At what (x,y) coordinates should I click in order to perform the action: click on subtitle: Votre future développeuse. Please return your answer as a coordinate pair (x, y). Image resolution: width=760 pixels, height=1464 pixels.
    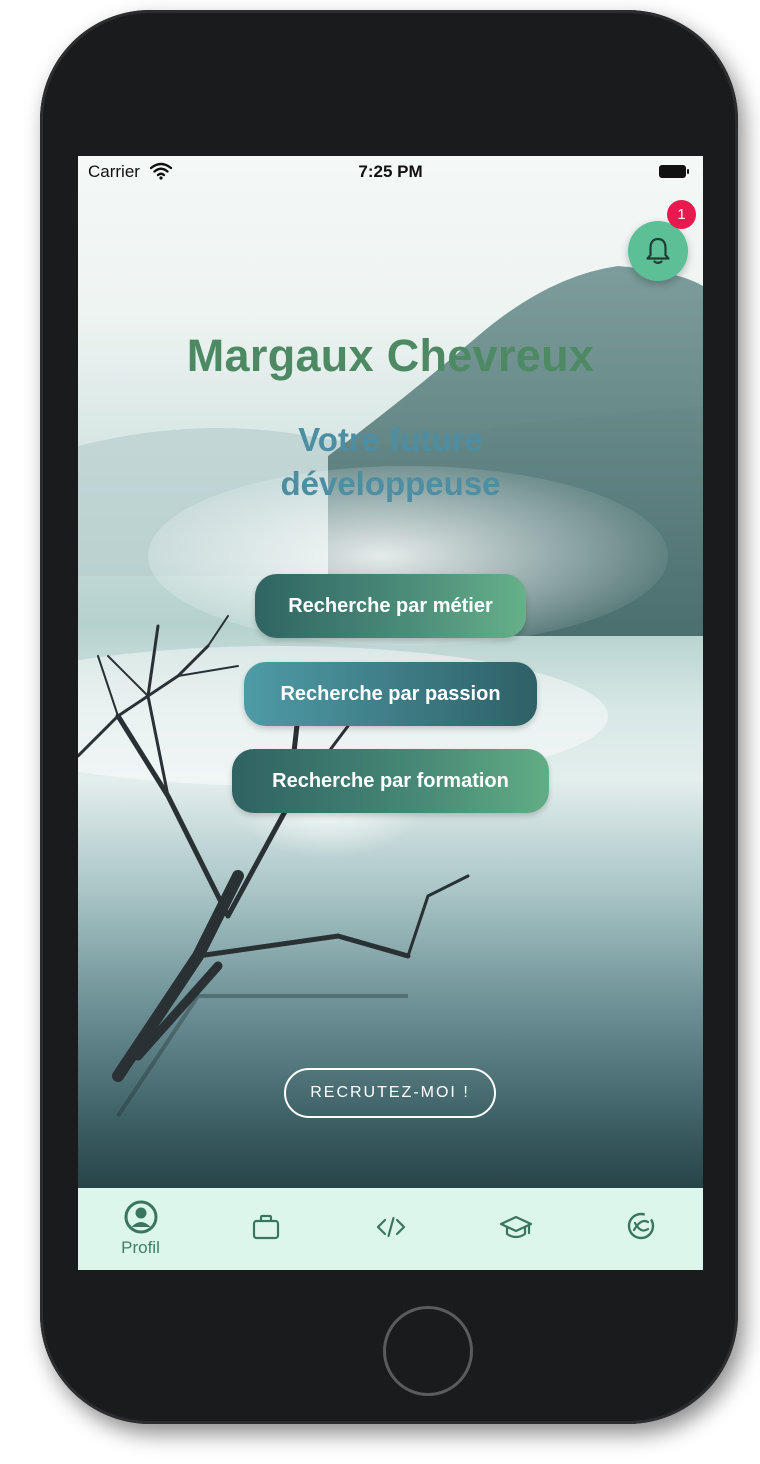
    Looking at the image, I should click on (390, 462).